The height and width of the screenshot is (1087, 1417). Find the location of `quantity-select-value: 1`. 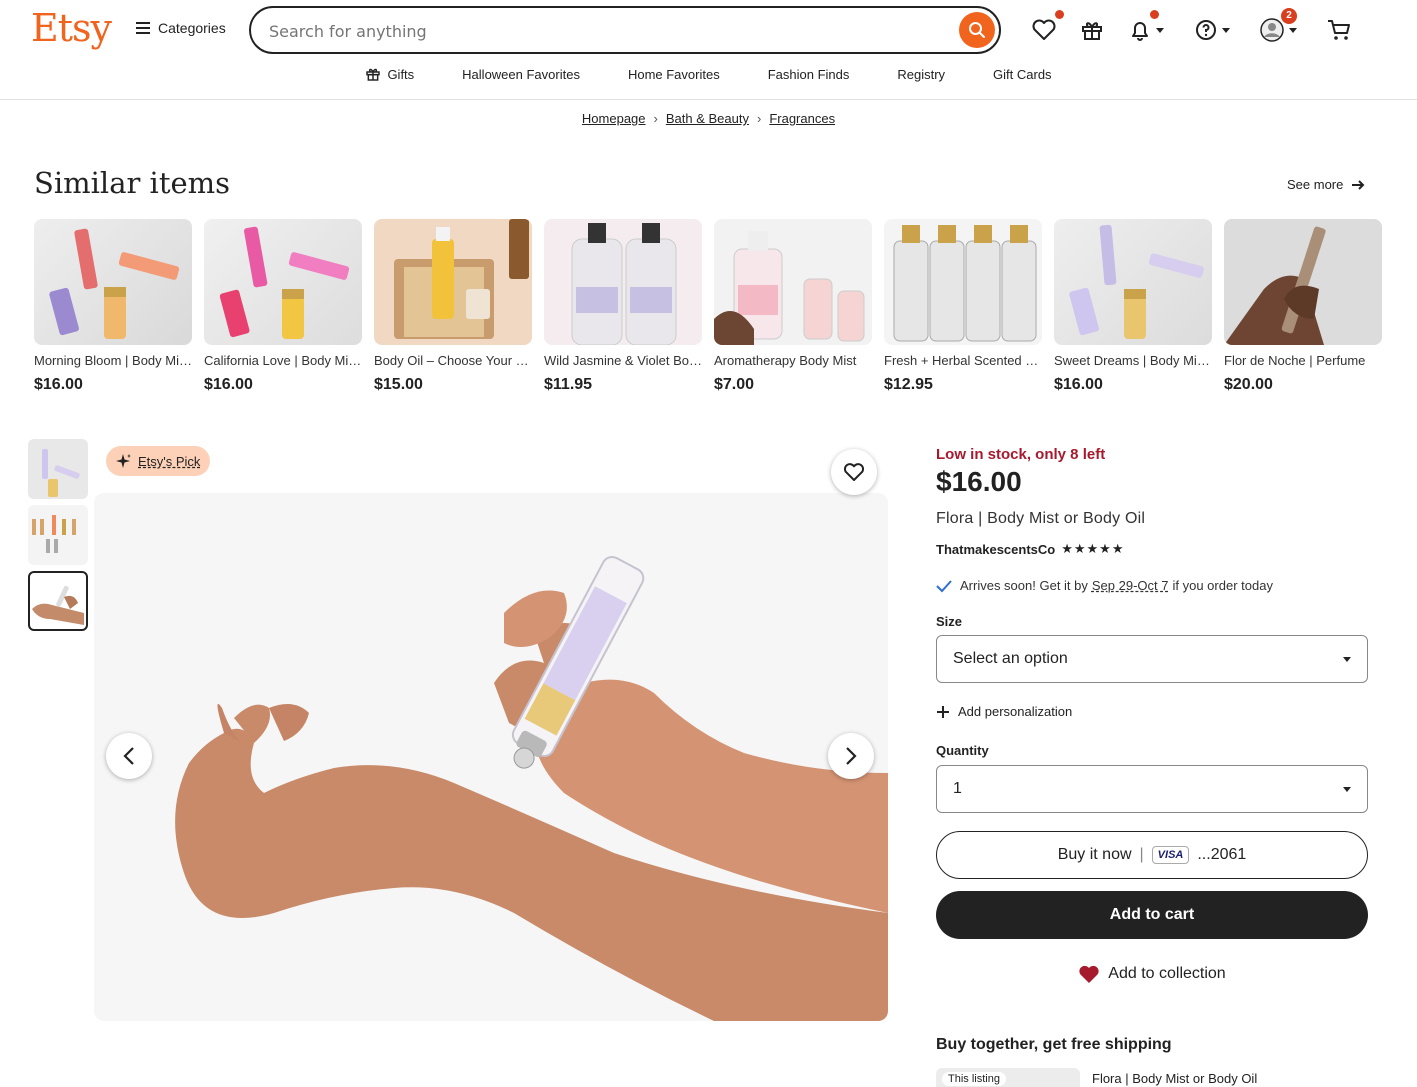

quantity-select-value: 1 is located at coordinates (957, 788).